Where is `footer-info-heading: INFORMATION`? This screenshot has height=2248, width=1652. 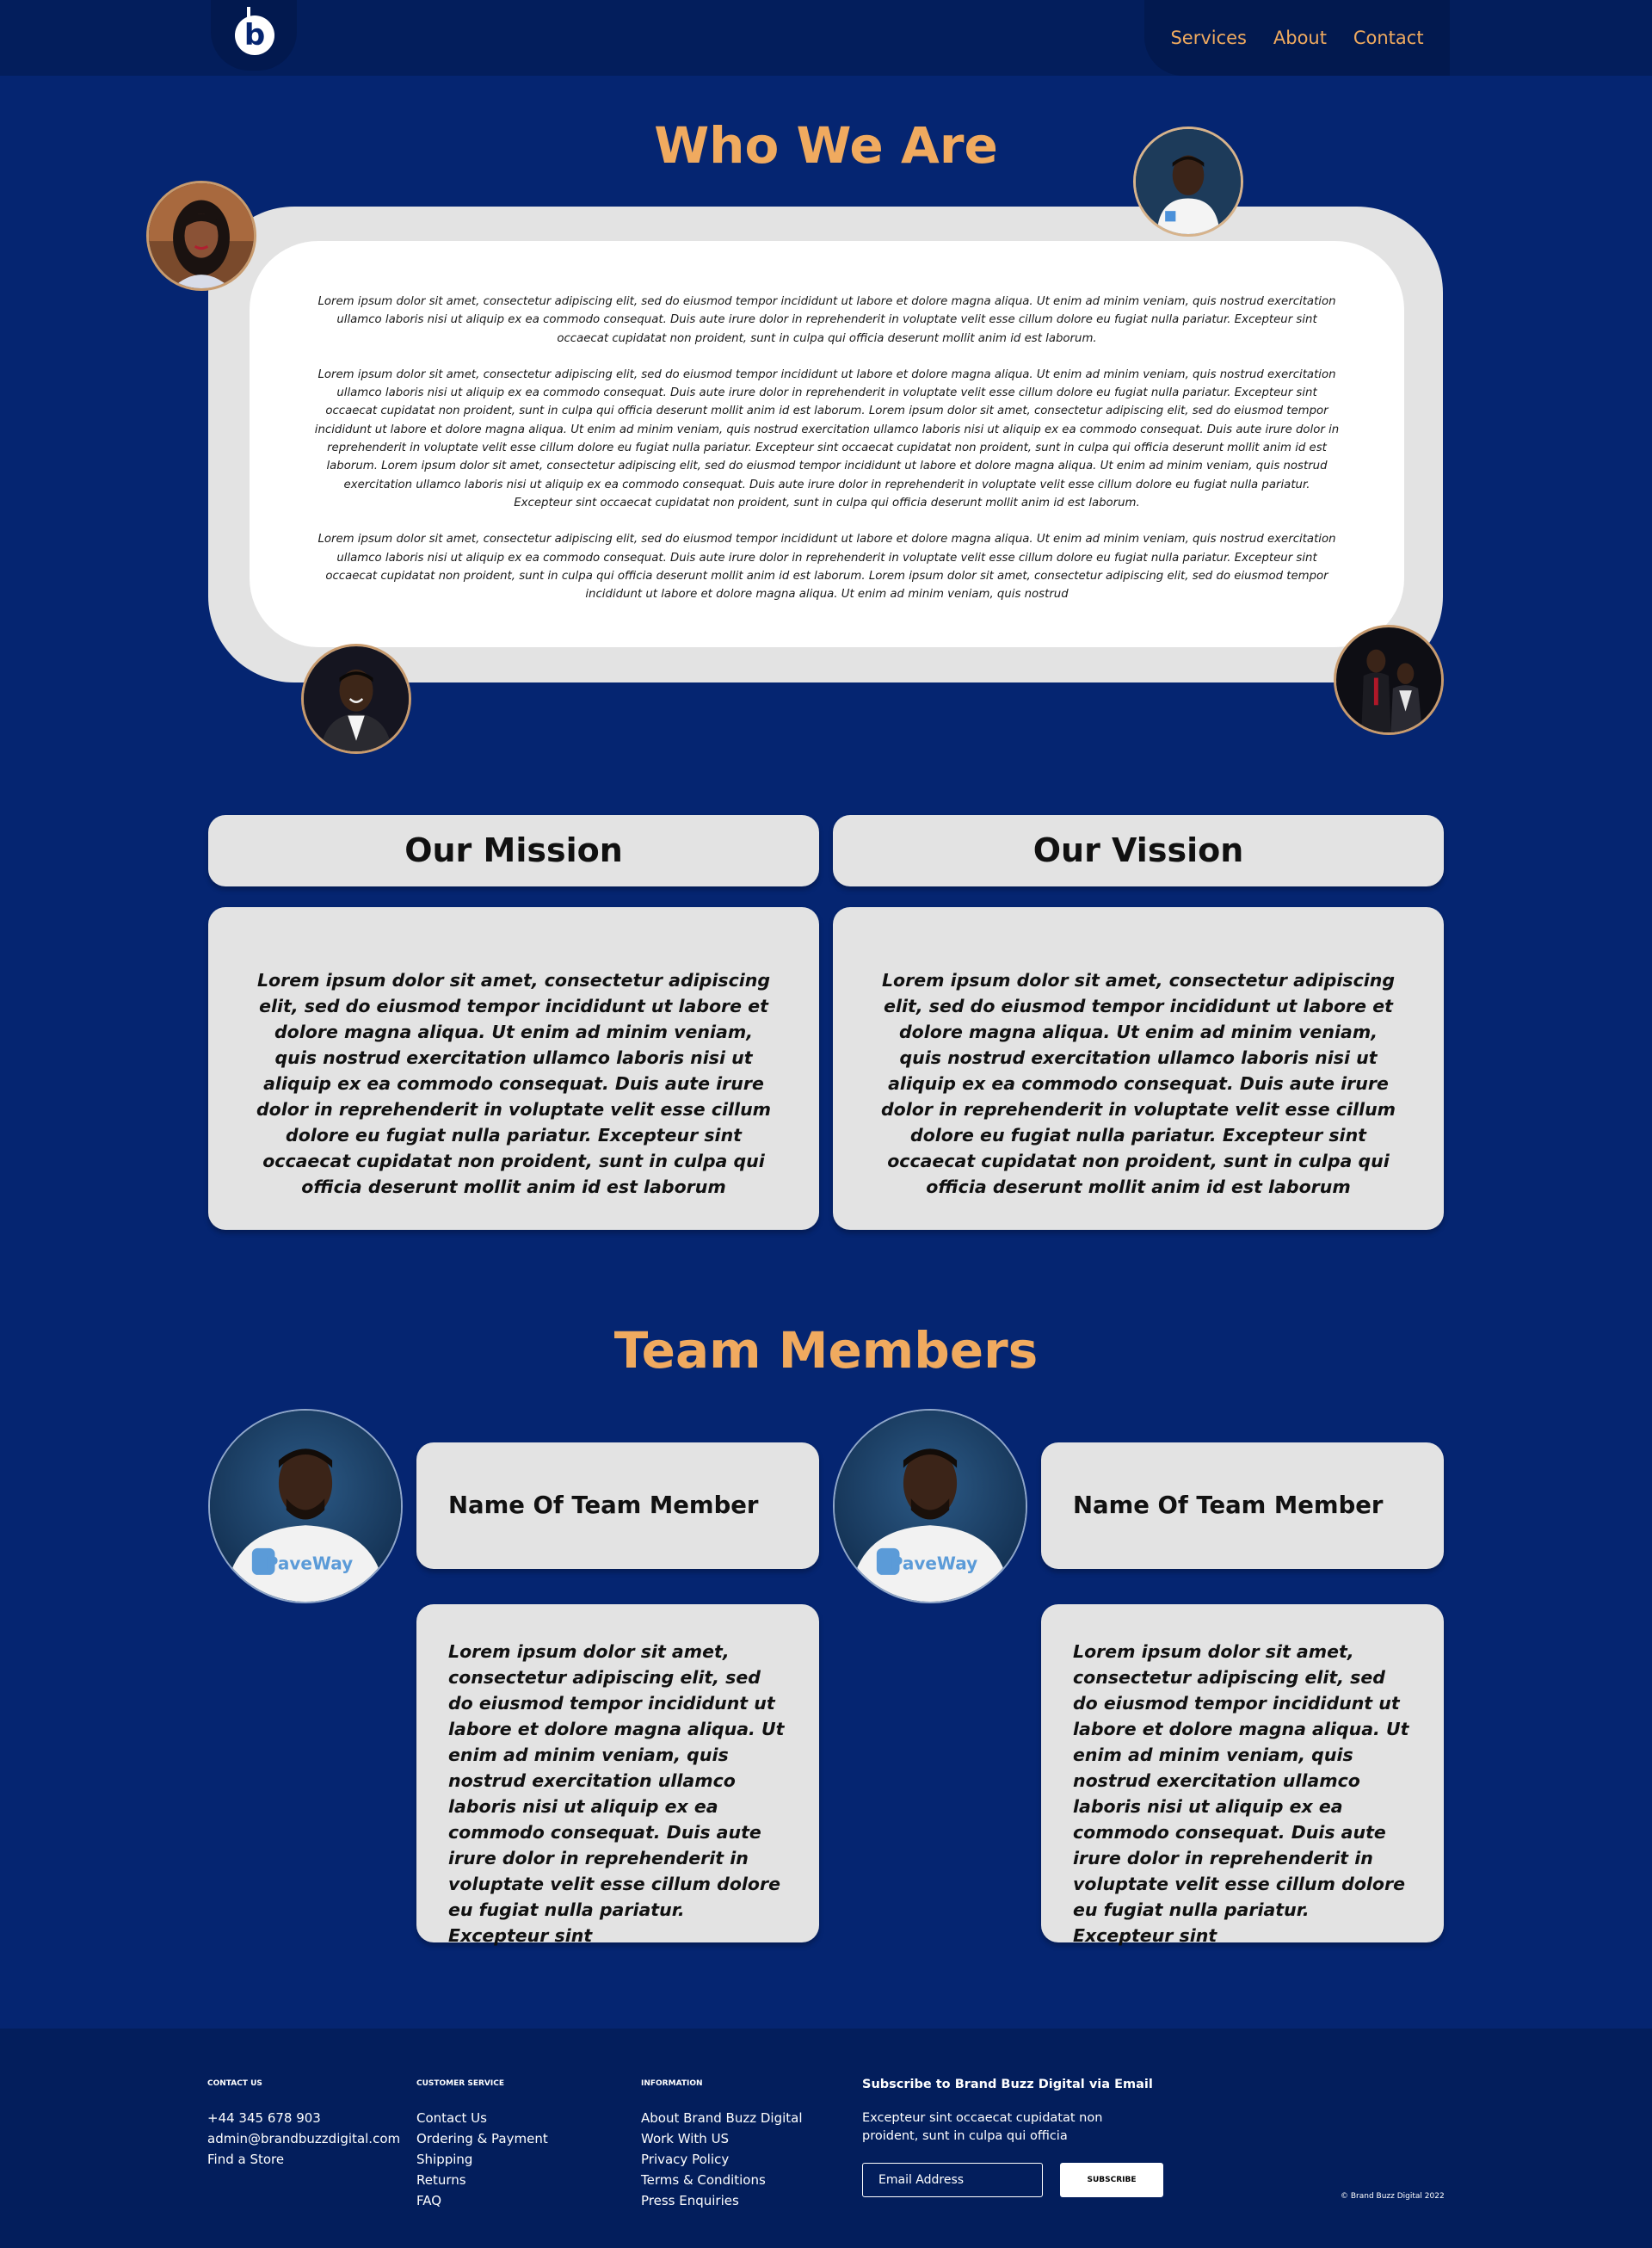 footer-info-heading: INFORMATION is located at coordinates (672, 2083).